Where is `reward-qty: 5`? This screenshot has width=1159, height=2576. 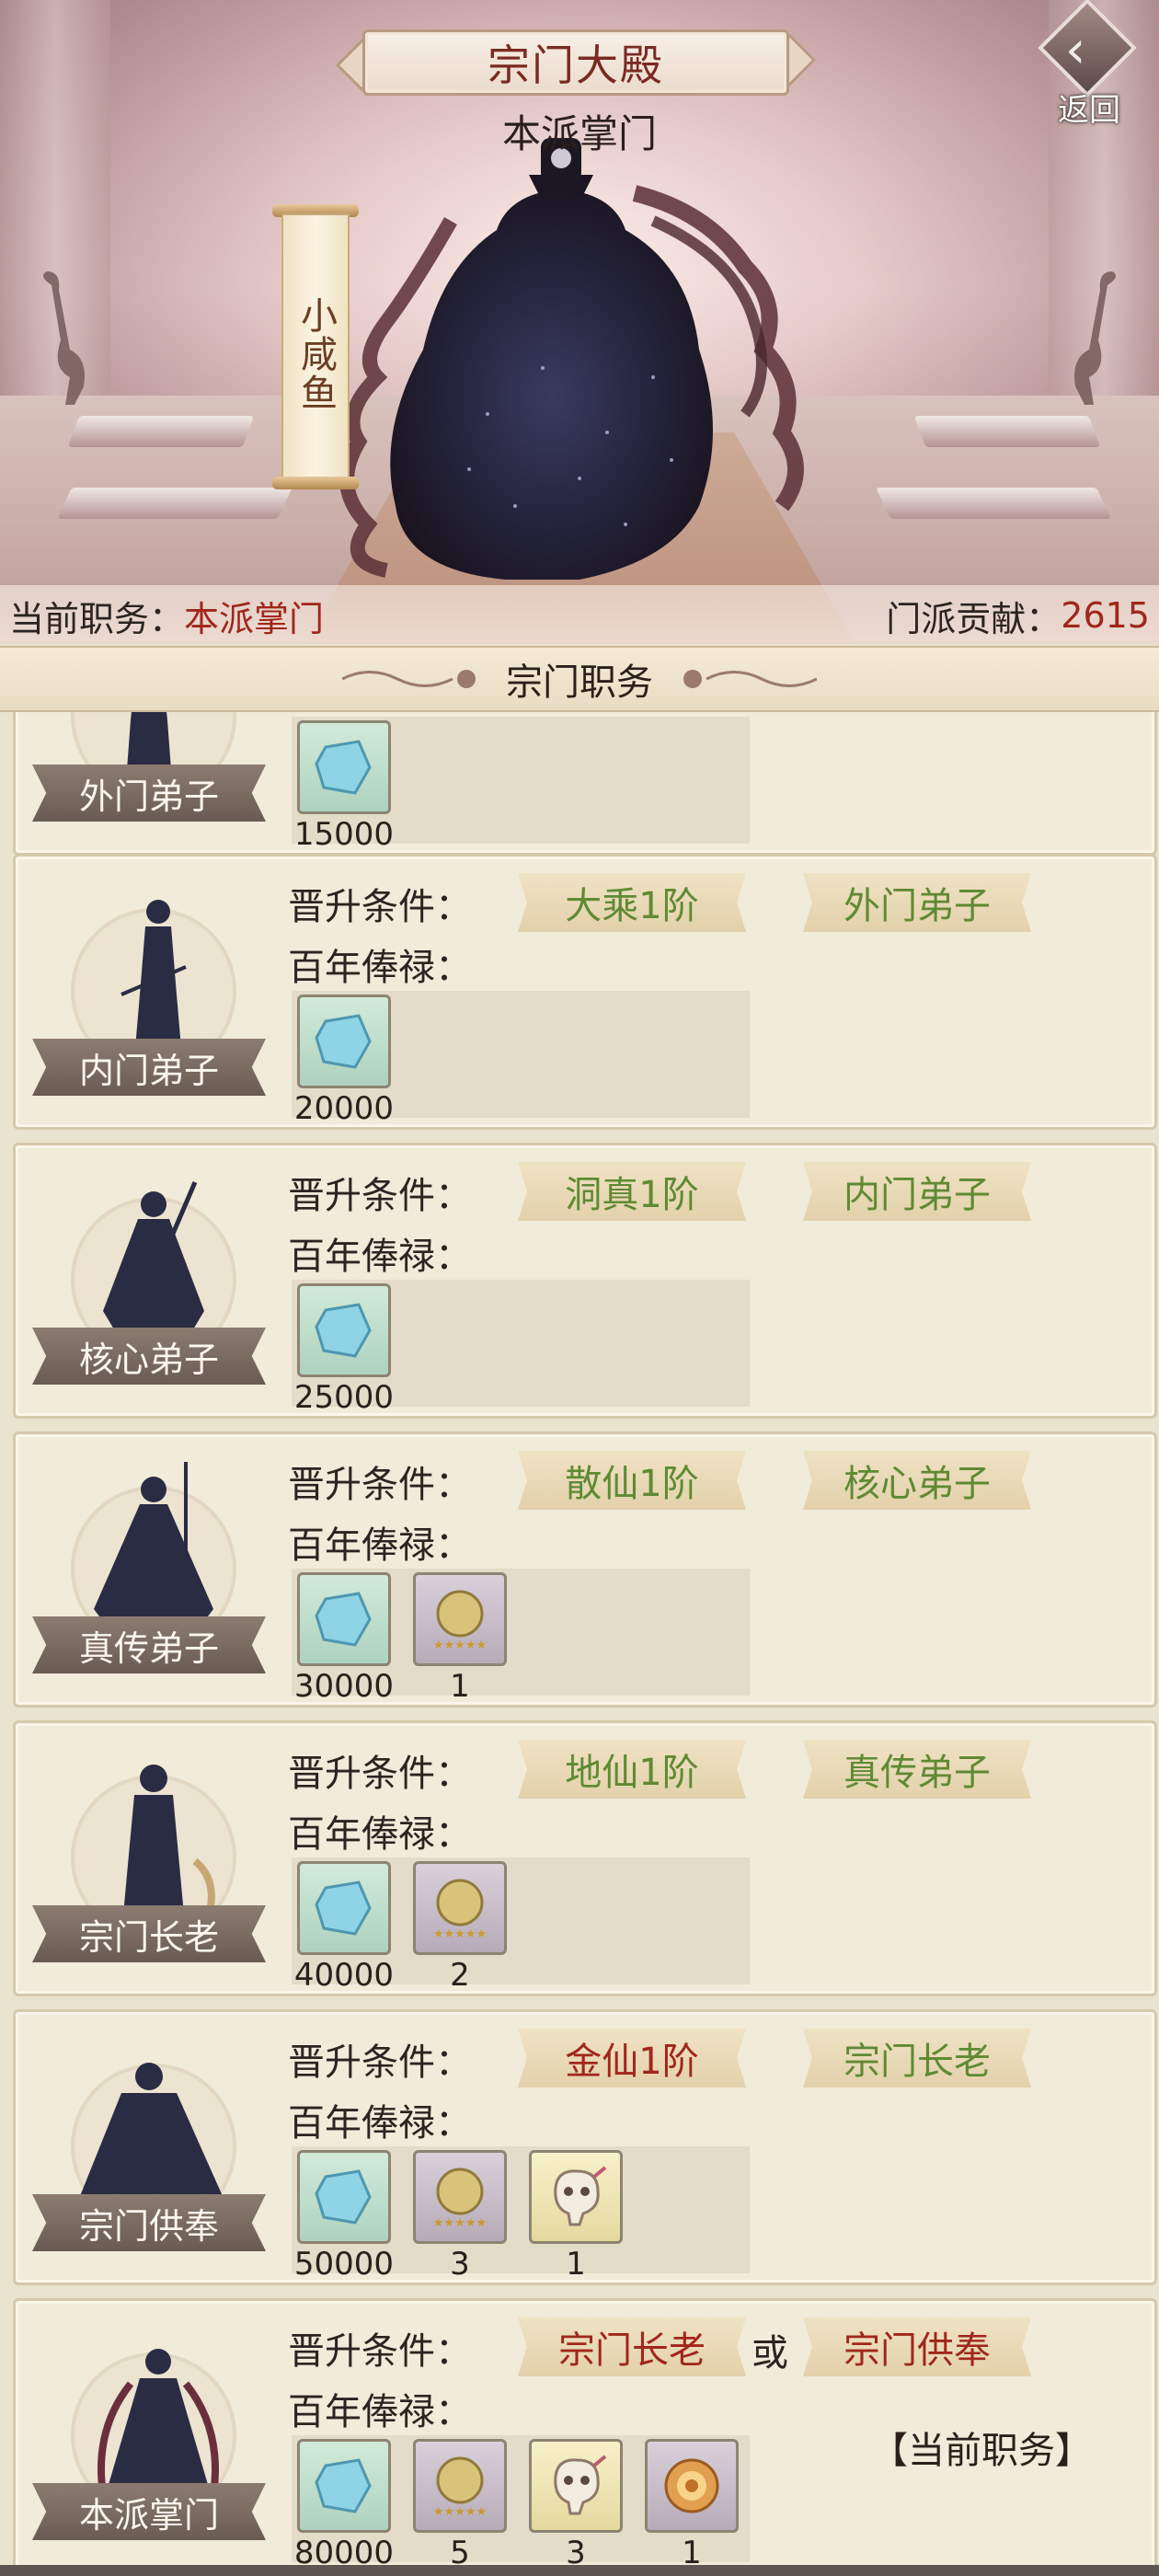 reward-qty: 5 is located at coordinates (460, 2550).